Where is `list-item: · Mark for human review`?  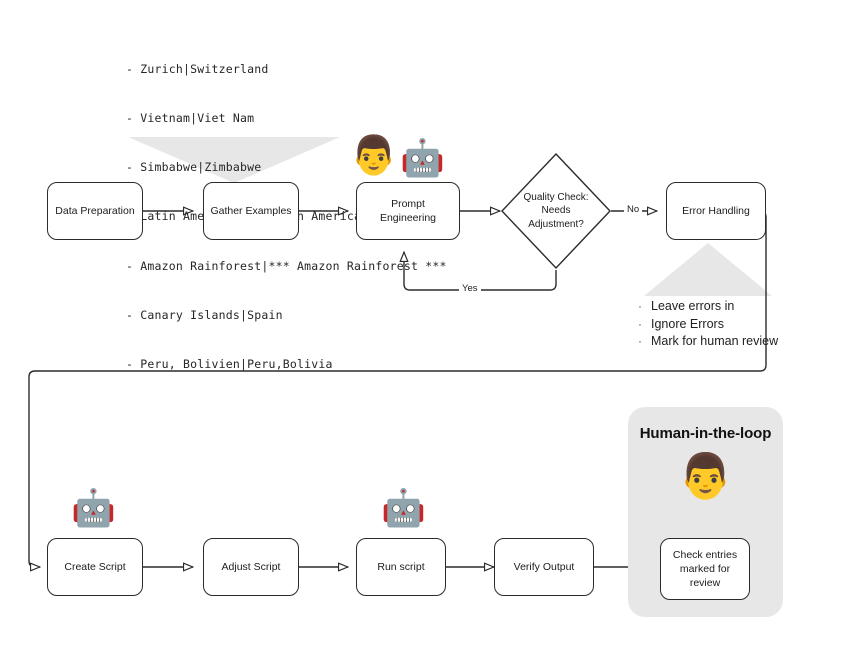
list-item: · Mark for human review is located at coordinates (708, 342).